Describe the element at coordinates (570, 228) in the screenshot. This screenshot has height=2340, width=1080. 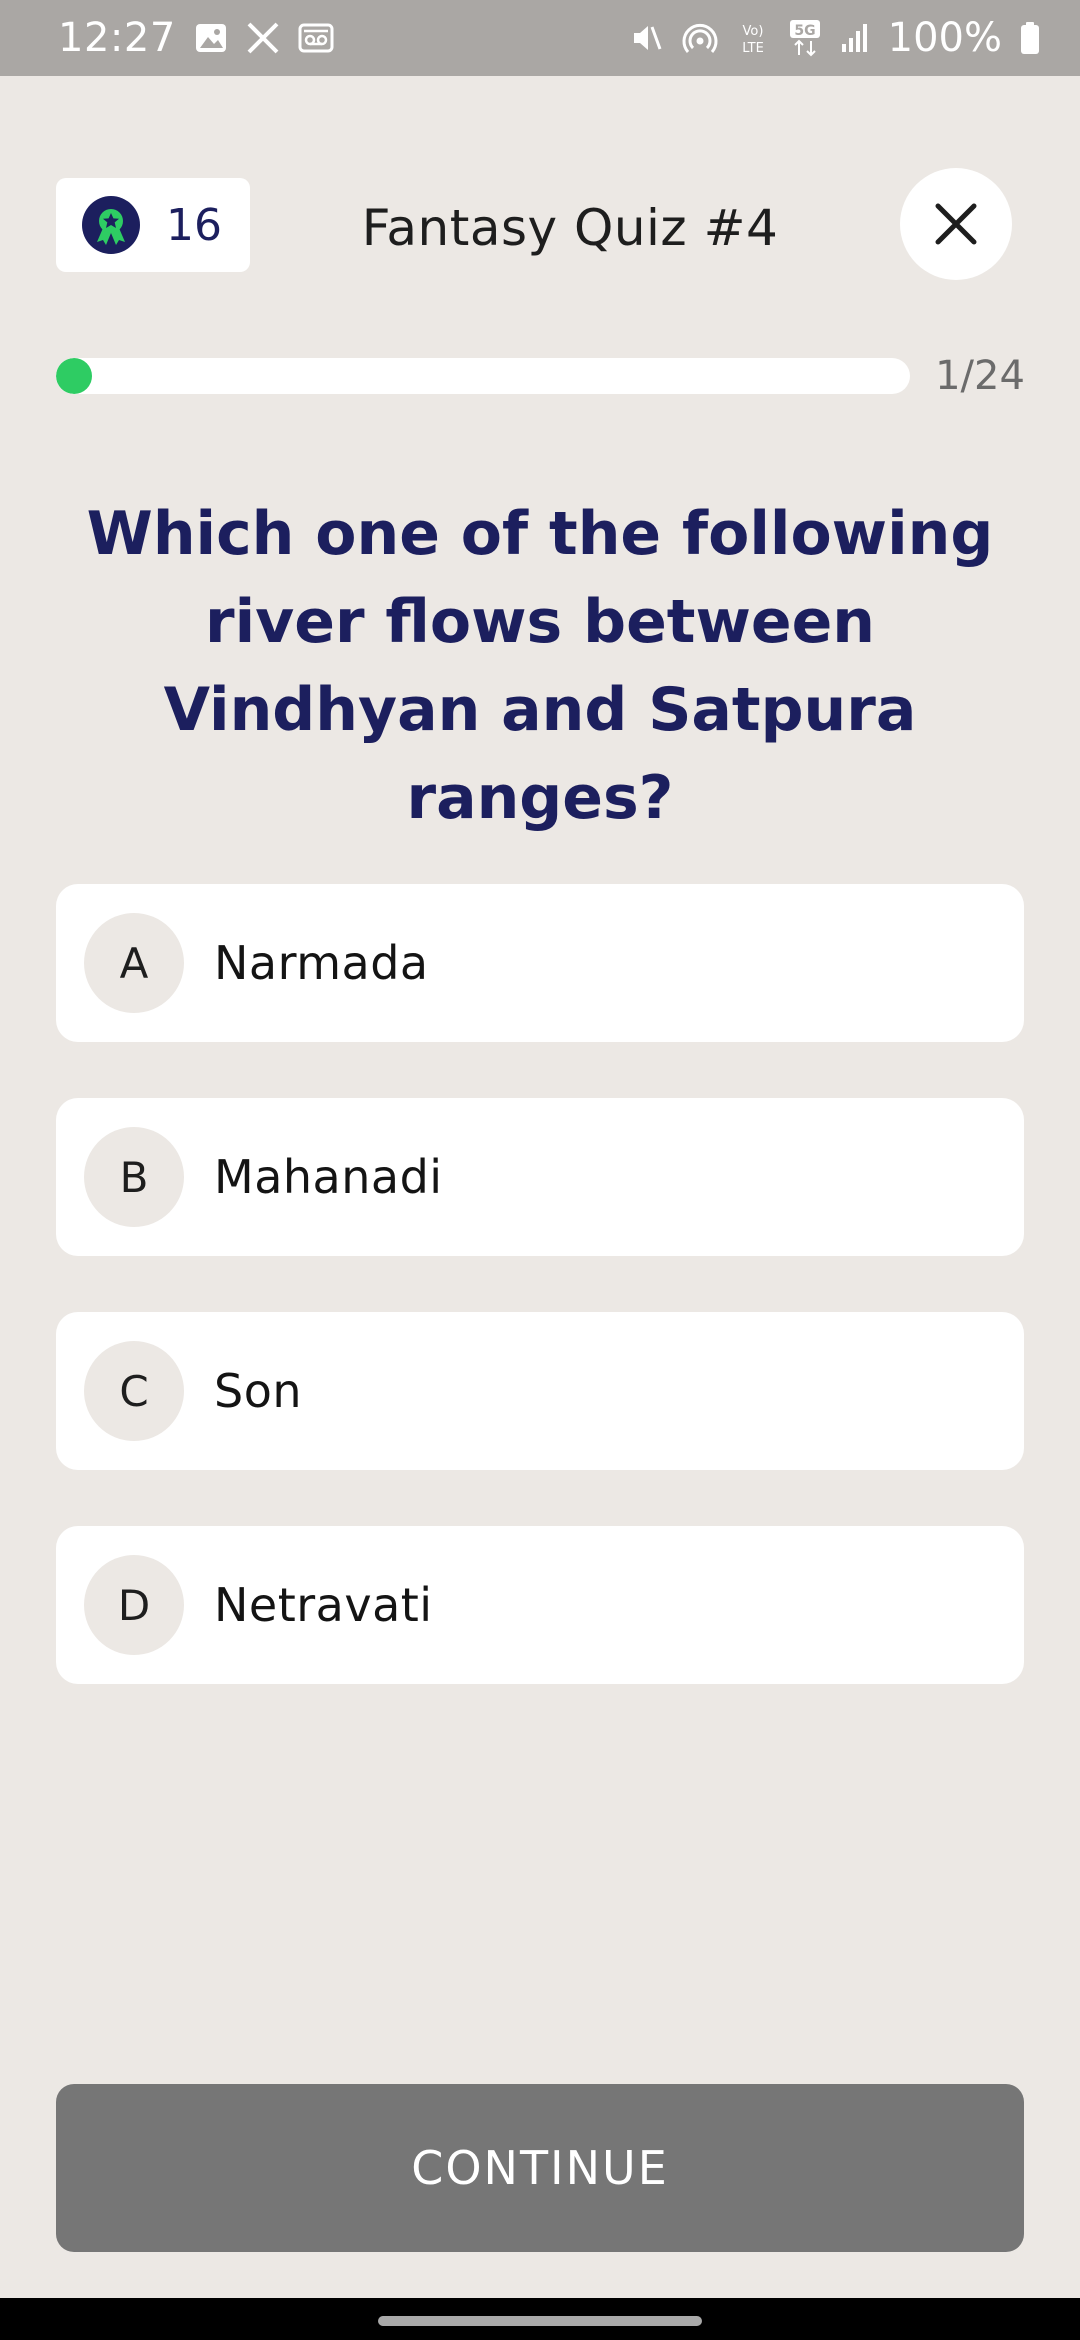
I see `quiz-title: Fantasy Quiz #4` at that location.